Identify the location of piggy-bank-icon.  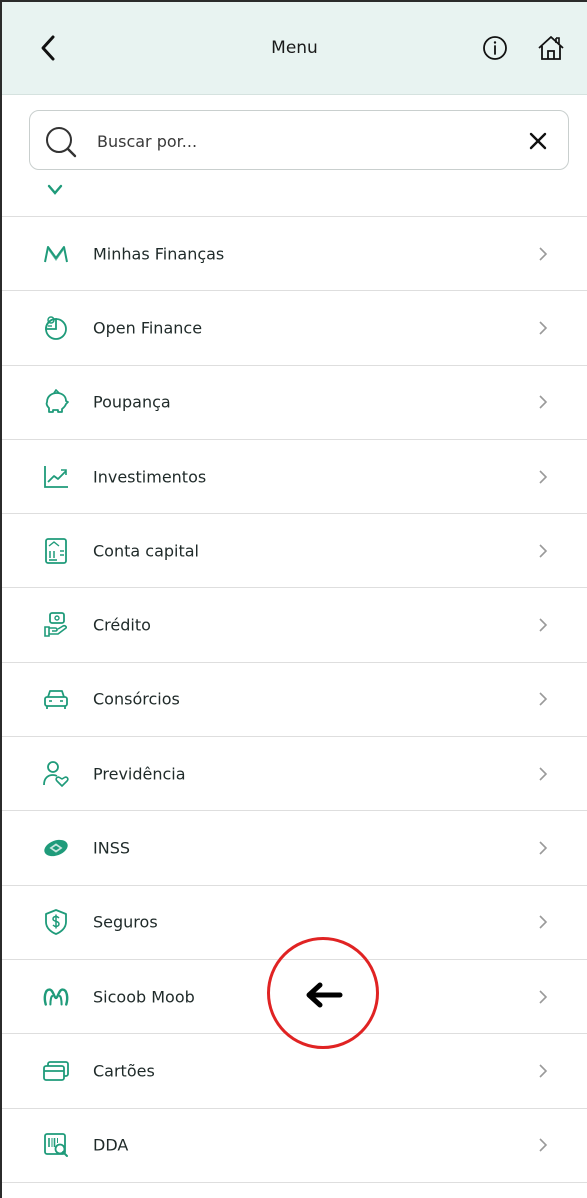
(57, 401).